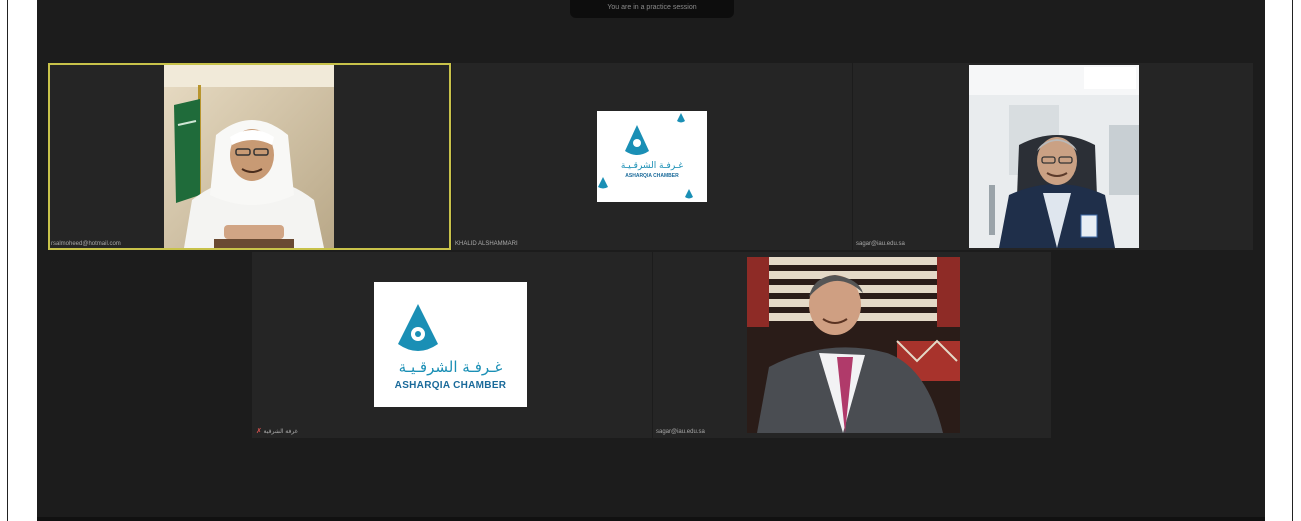 This screenshot has width=1301, height=521. I want to click on participant-tile-3: sagar@iau.edu.sa, so click(1053, 156).